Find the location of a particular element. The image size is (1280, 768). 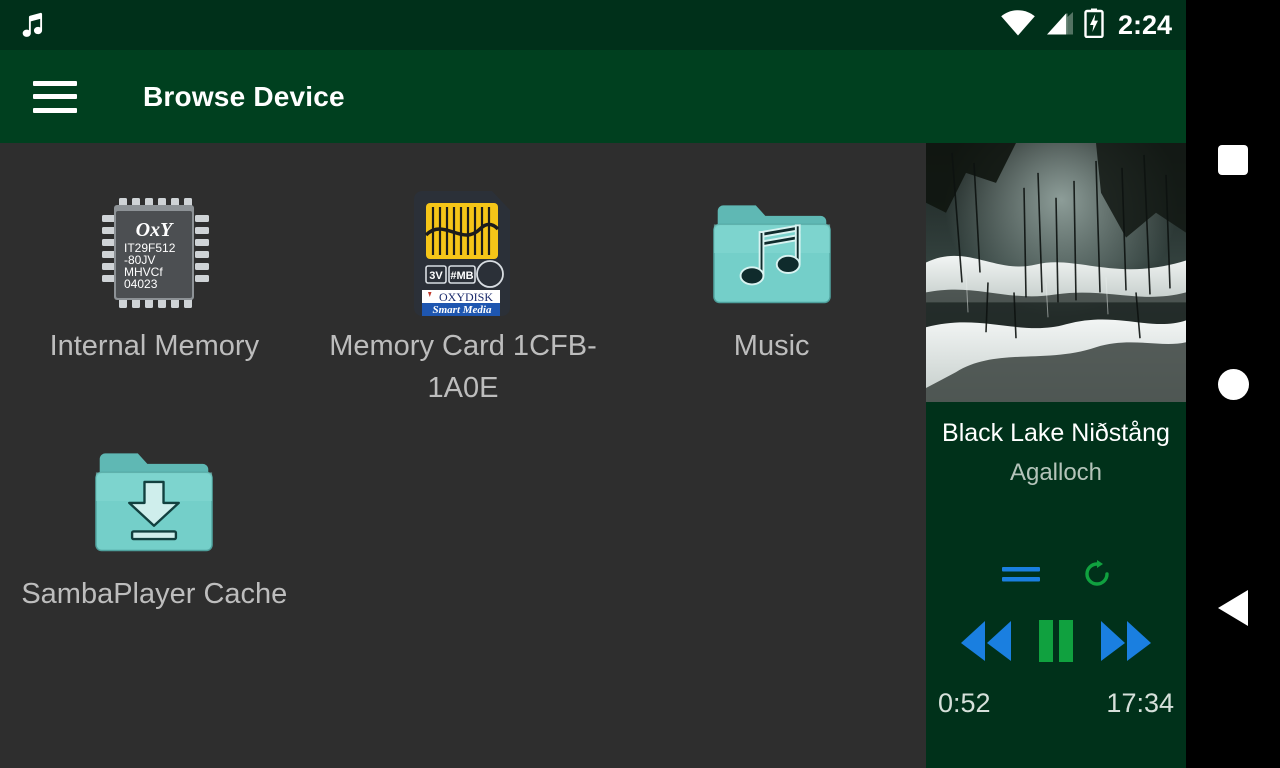

grid-item-music: Music is located at coordinates (771, 285).